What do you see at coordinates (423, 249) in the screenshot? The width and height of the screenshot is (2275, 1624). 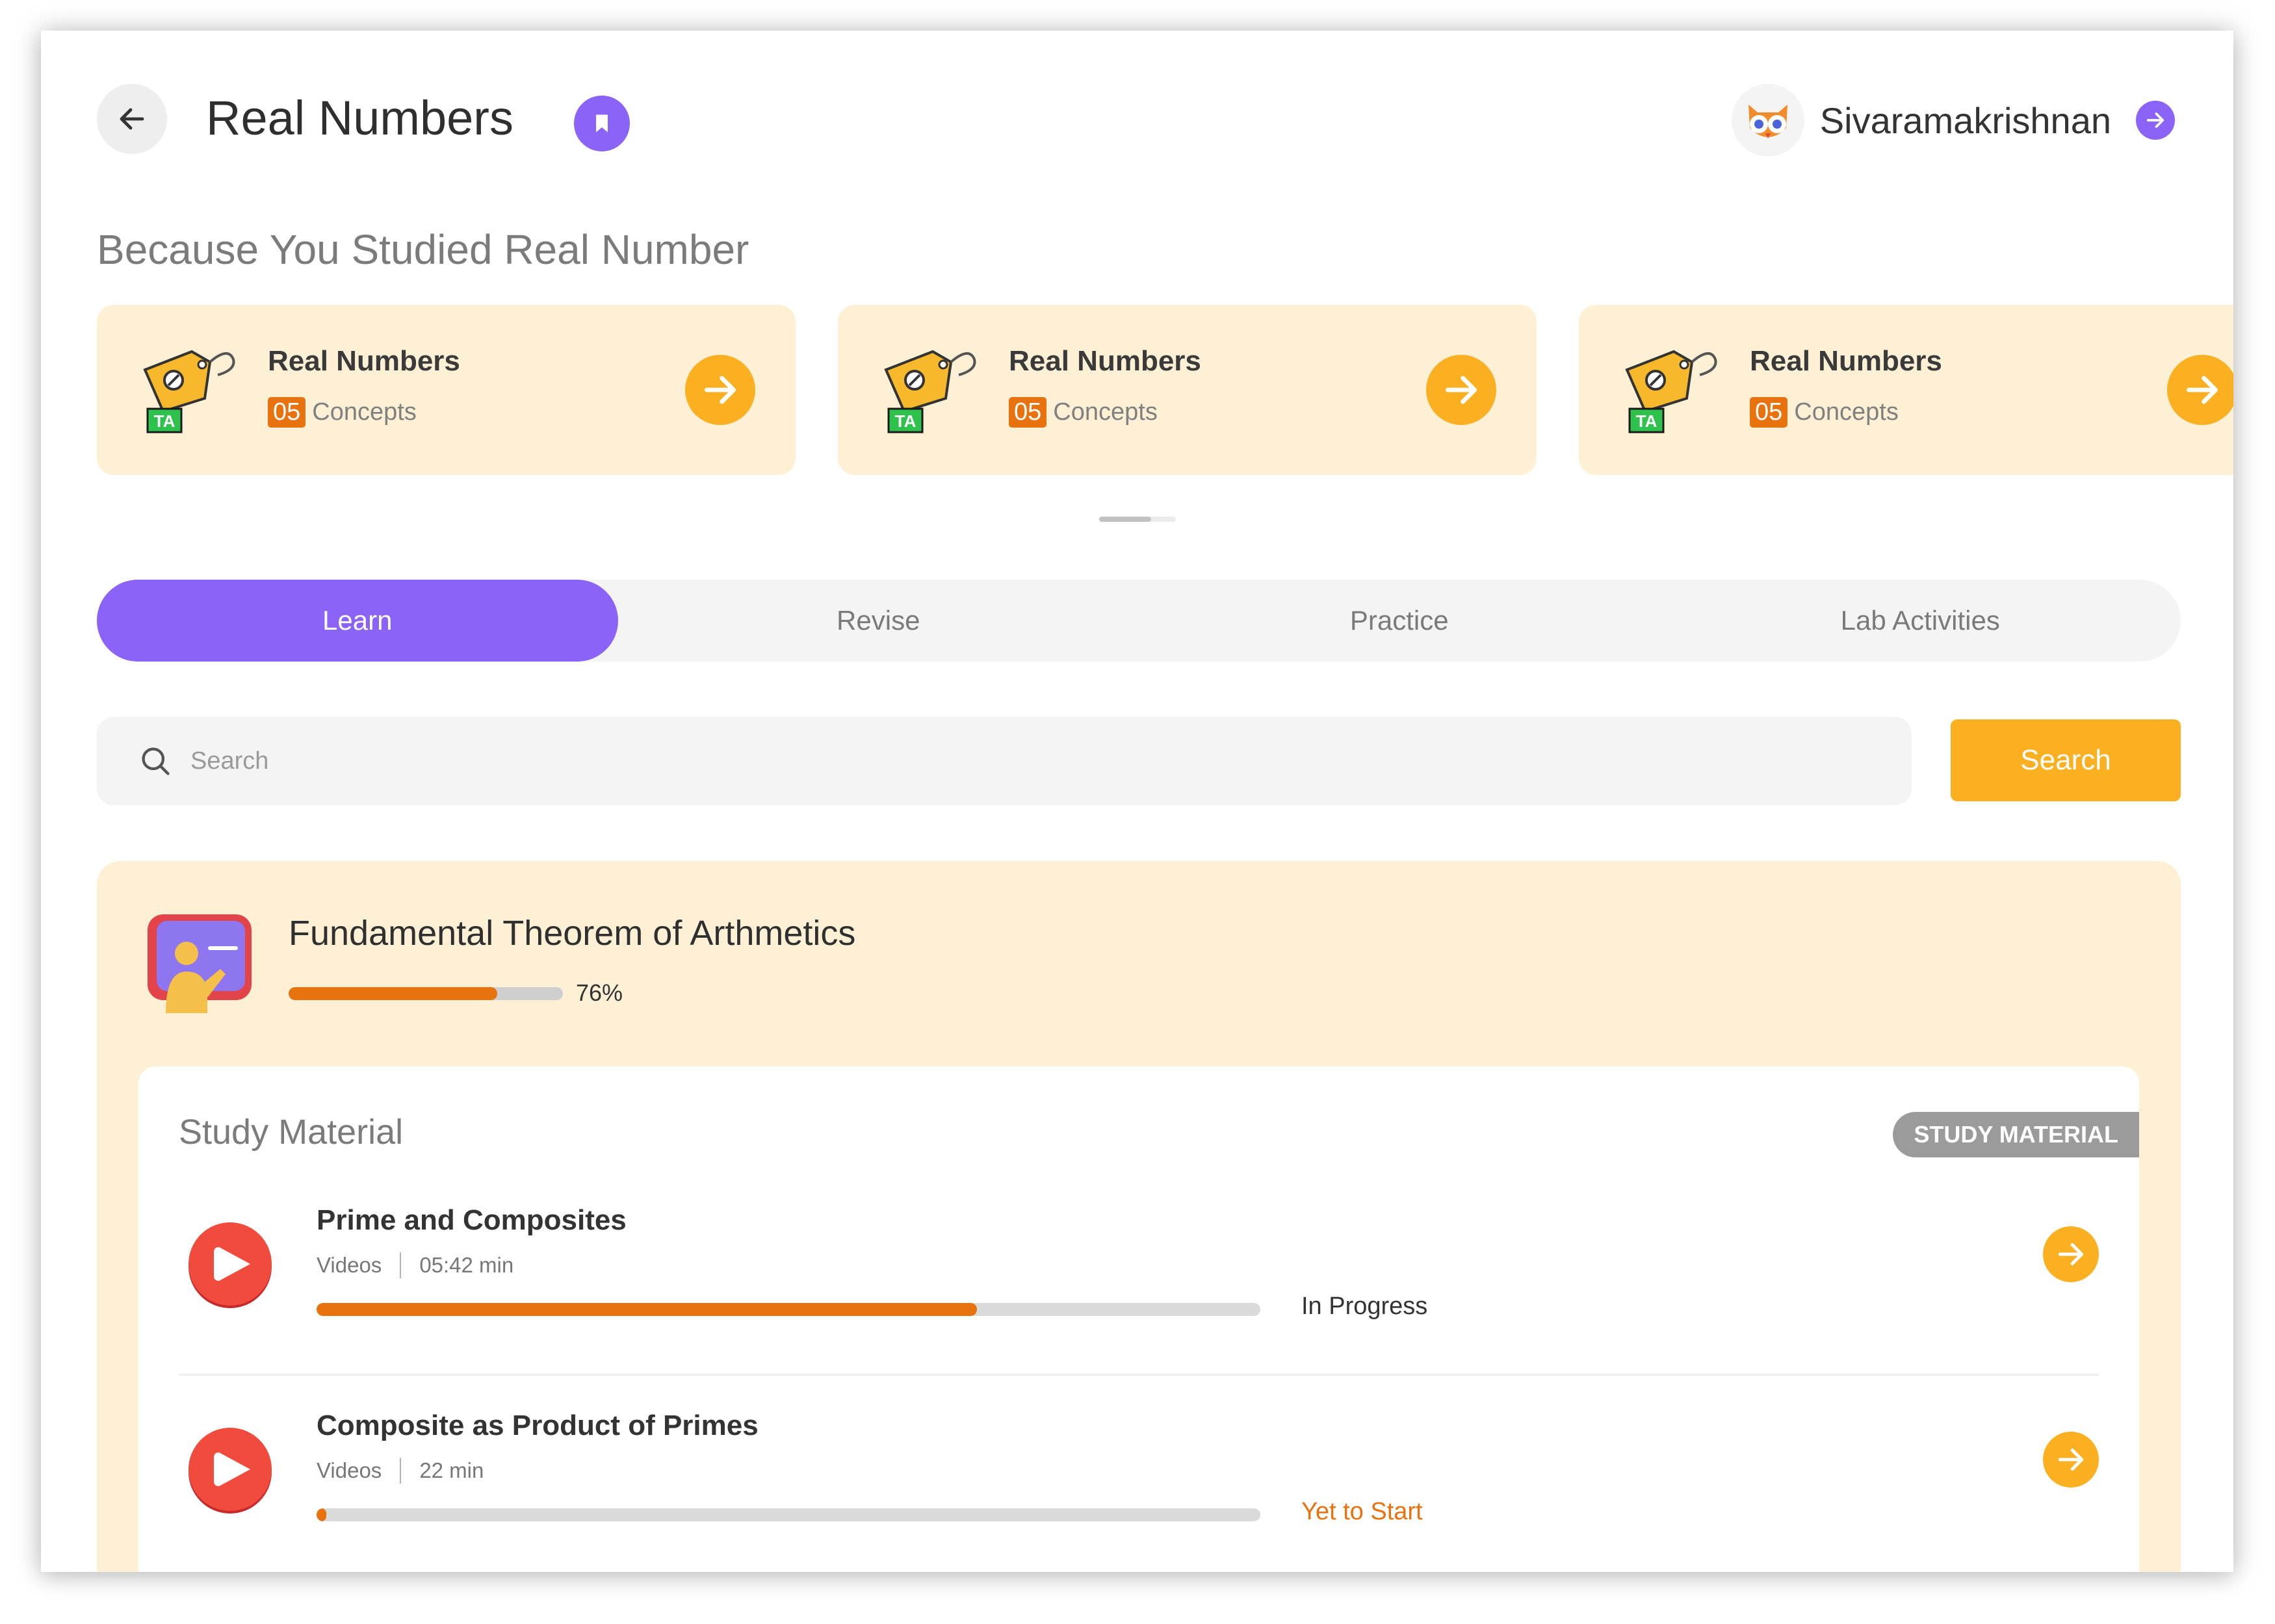 I see `section-title: Because You Studied Real Number` at bounding box center [423, 249].